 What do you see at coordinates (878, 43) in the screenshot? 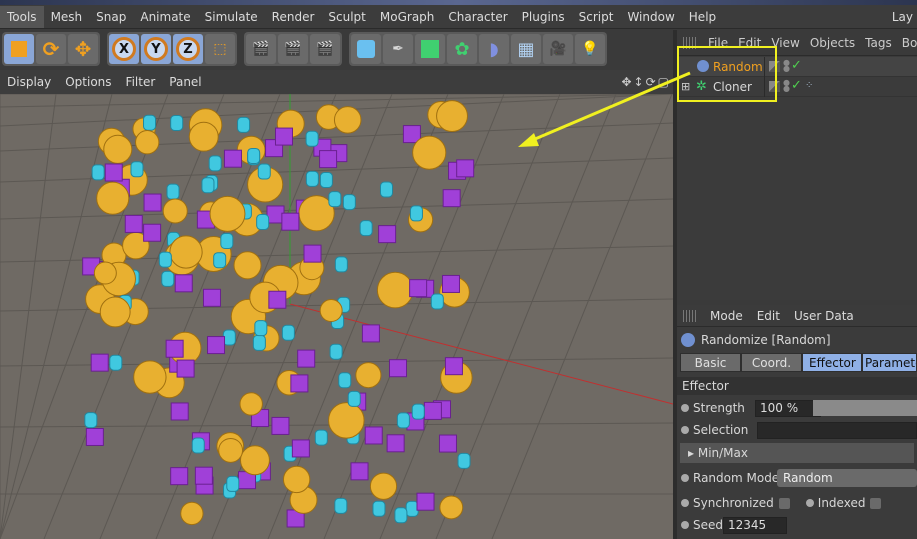
I see `om-menu-tags: Tags` at bounding box center [878, 43].